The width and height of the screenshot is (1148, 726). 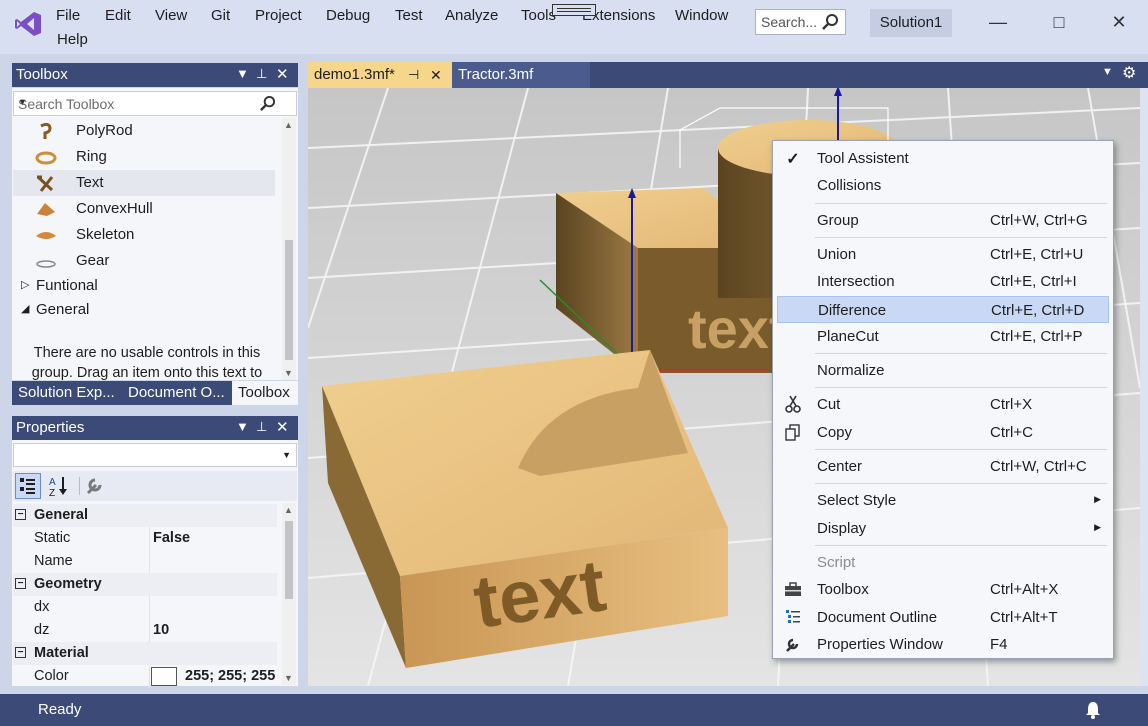 I want to click on wrench-icon, so click(x=94, y=486).